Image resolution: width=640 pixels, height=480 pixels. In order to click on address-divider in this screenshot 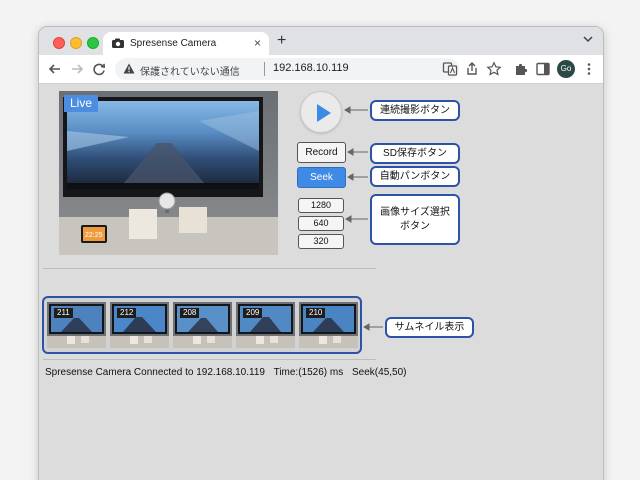, I will do `click(264, 69)`.